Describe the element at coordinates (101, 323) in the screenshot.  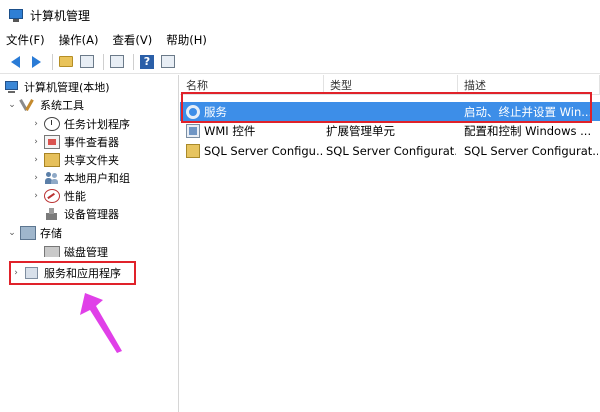
I see `annotation-arrow` at that location.